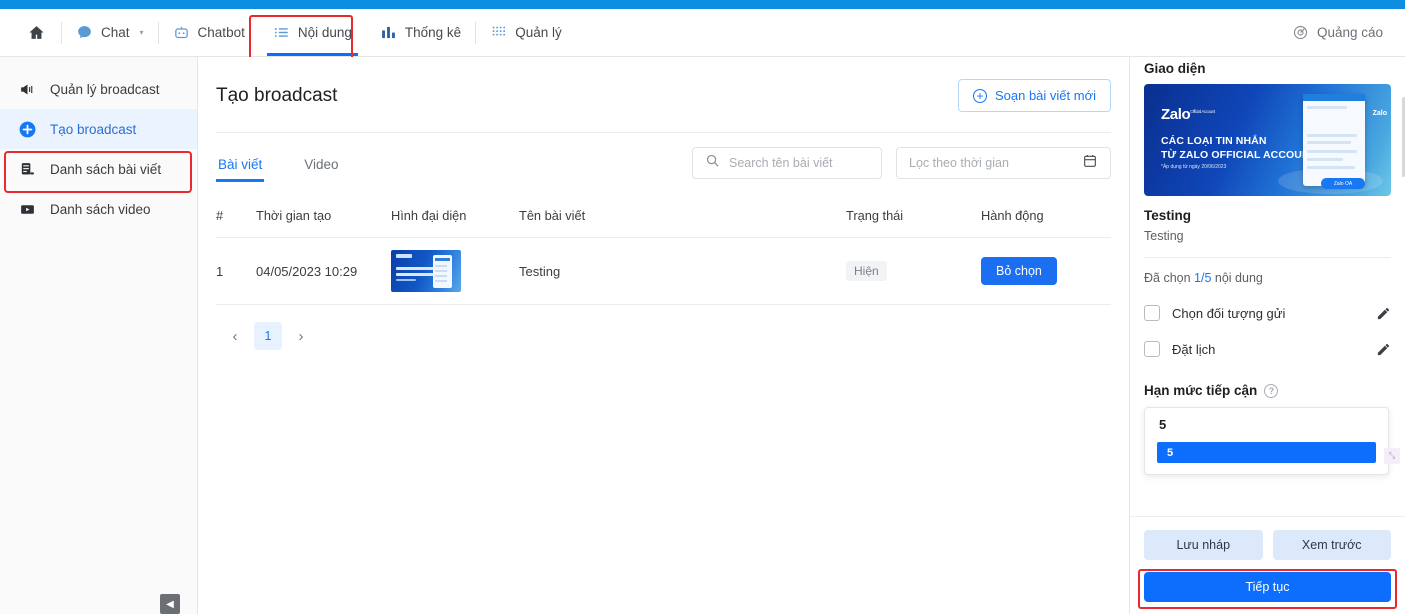 Image resolution: width=1405 pixels, height=614 pixels. I want to click on compose-new-post-button: + Soạn bài viết mới, so click(1034, 95).